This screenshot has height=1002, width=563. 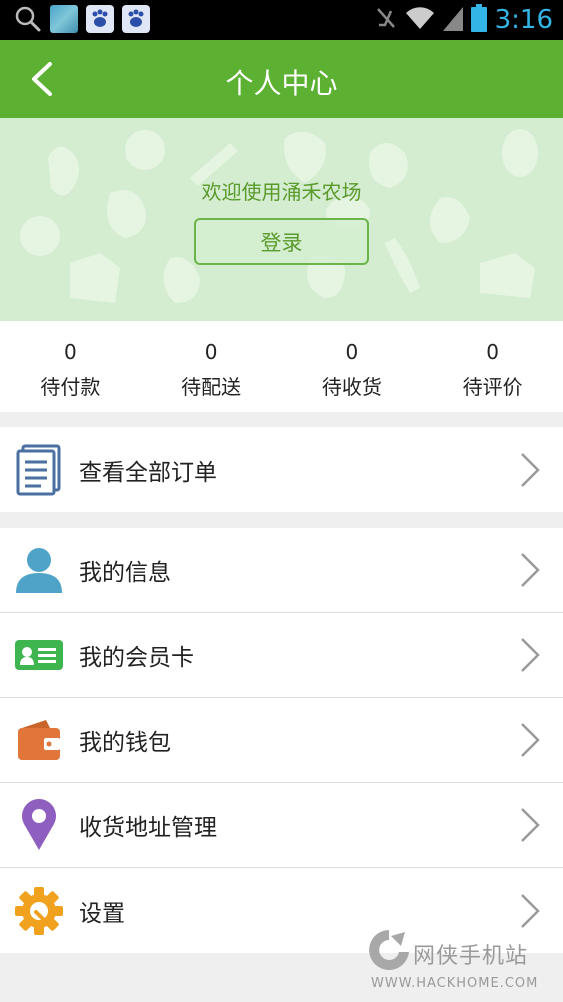 I want to click on order-stat-pending-delivery: 0 待配送, so click(x=211, y=366).